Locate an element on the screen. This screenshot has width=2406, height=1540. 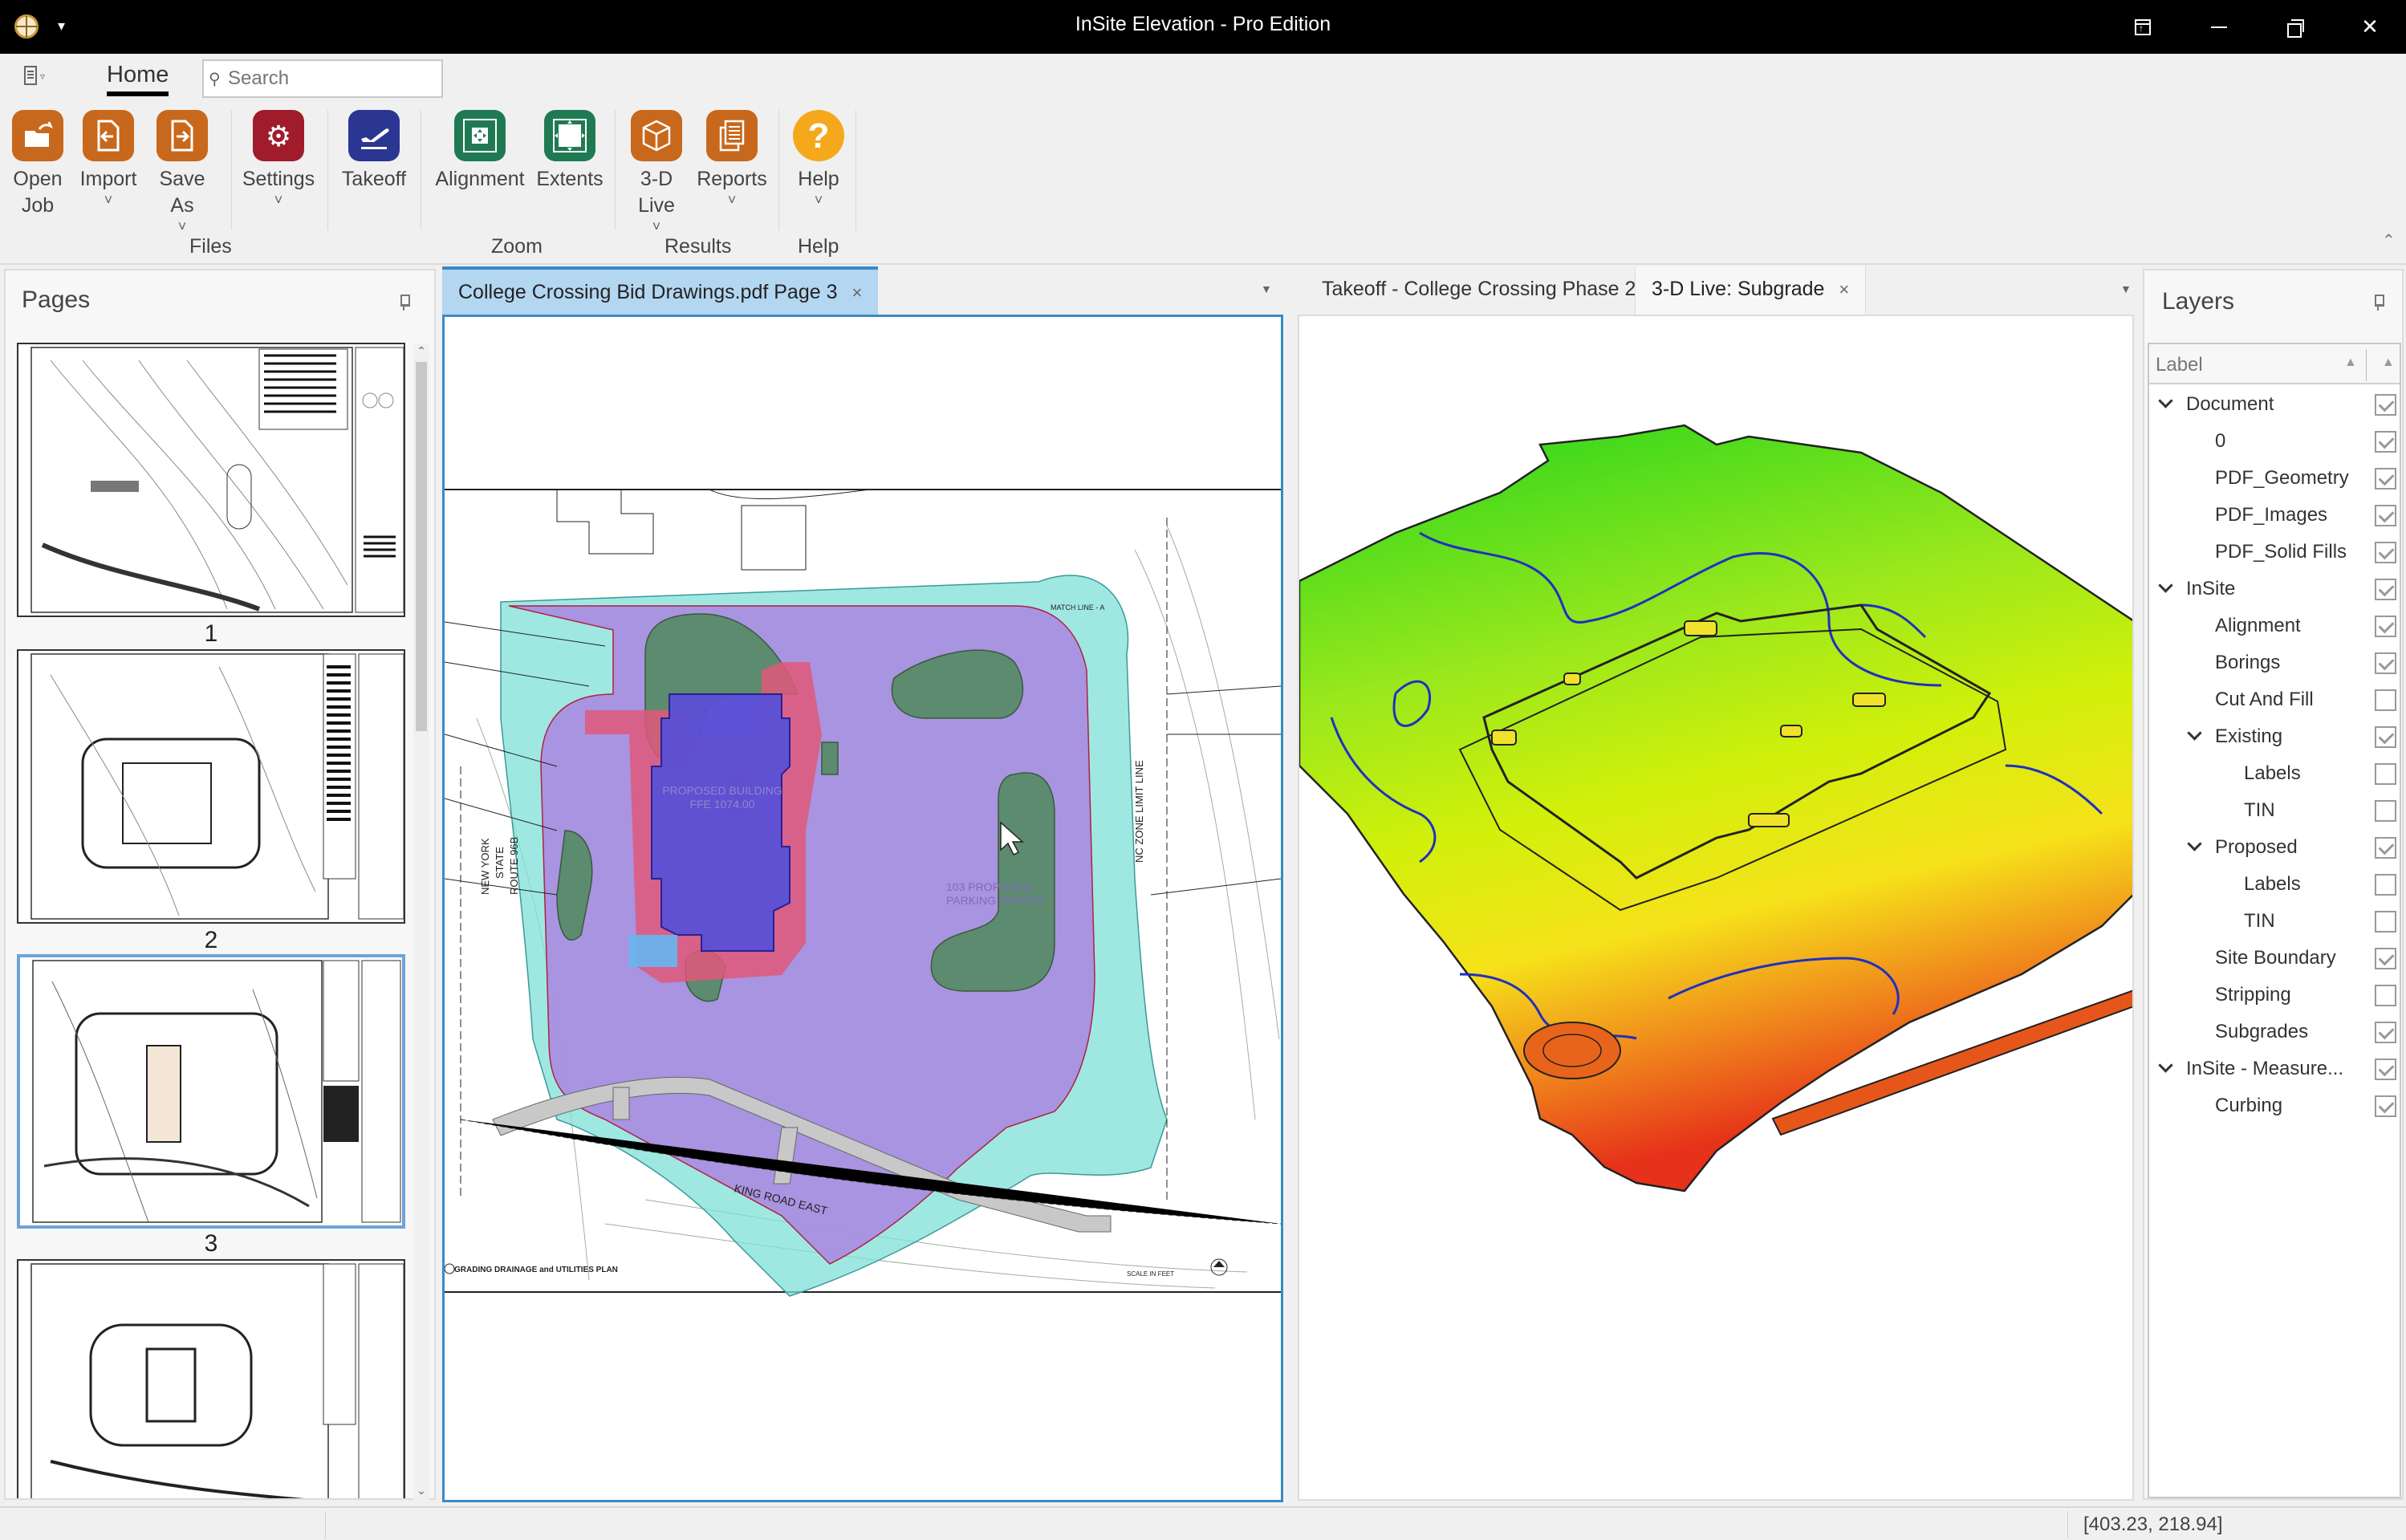
layer-row: PDF_Images is located at coordinates (2274, 516).